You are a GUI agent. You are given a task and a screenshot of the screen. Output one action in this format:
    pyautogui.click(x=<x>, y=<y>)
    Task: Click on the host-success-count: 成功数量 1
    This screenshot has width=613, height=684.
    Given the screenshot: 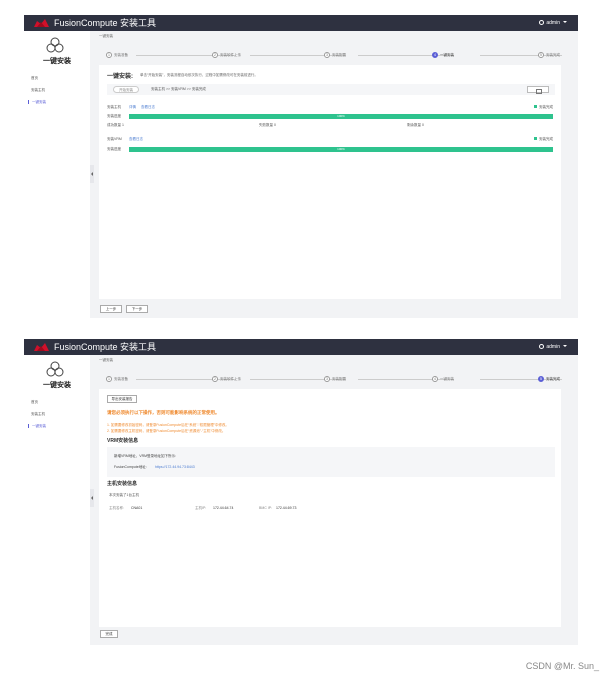 What is the action you would take?
    pyautogui.click(x=115, y=125)
    